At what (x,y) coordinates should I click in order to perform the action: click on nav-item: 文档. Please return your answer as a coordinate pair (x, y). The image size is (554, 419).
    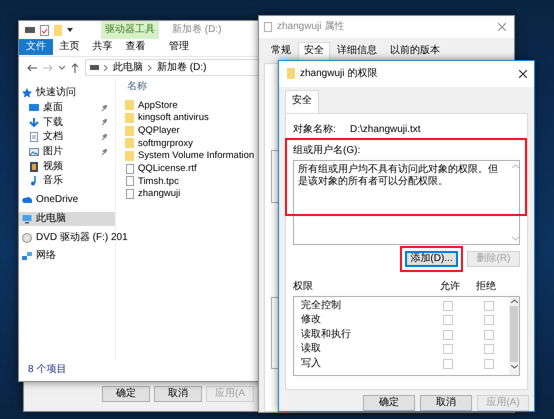
    Looking at the image, I should click on (67, 137).